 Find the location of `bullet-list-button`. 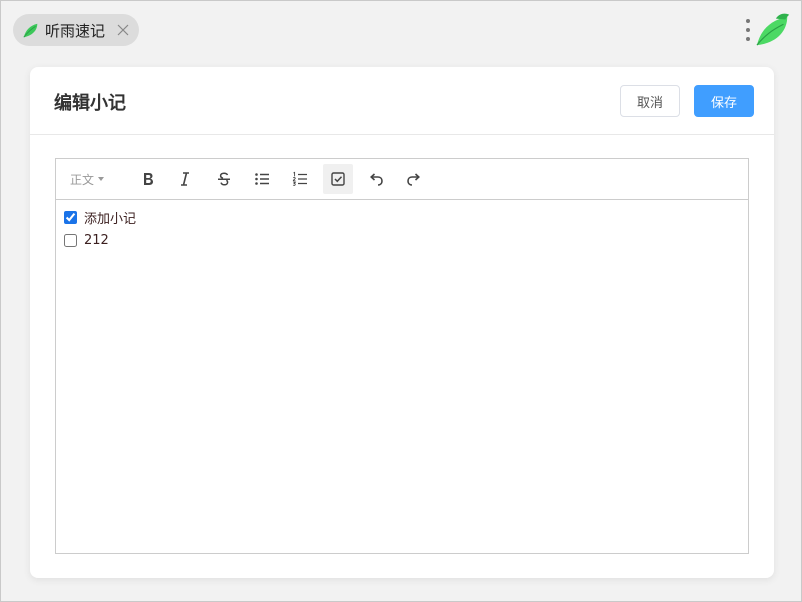

bullet-list-button is located at coordinates (262, 179).